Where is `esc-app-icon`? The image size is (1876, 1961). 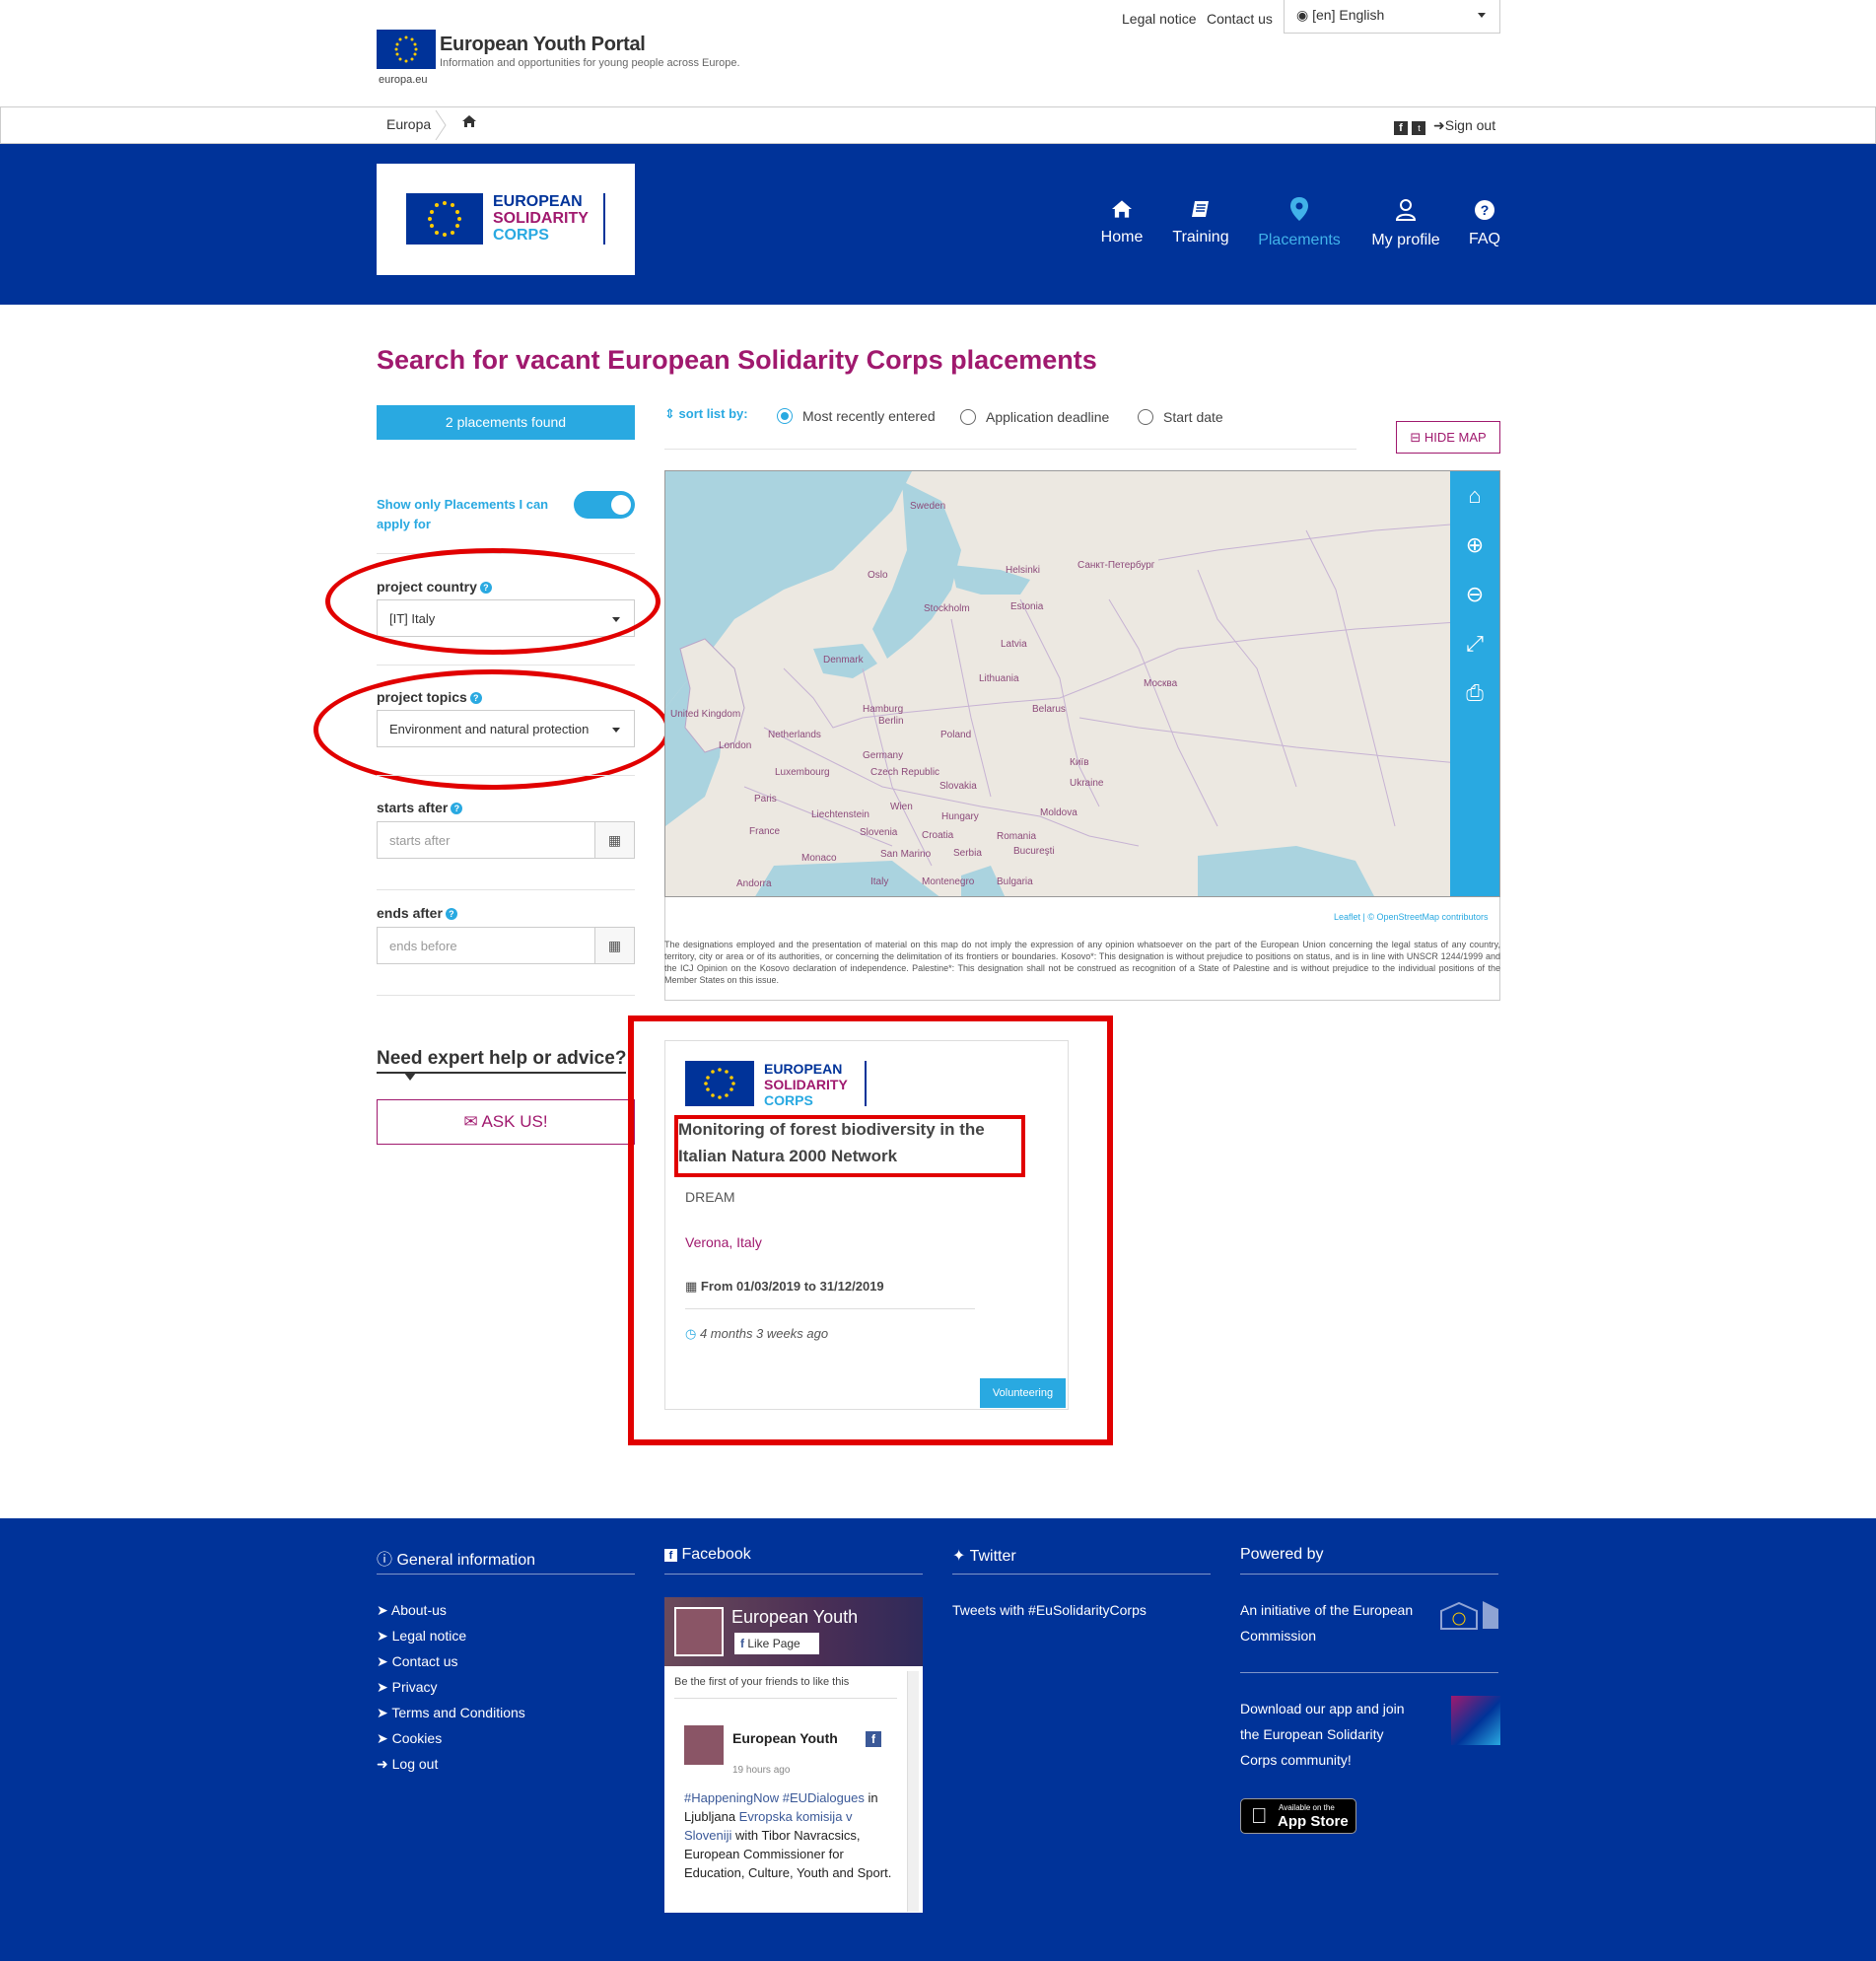
esc-app-icon is located at coordinates (1475, 1720).